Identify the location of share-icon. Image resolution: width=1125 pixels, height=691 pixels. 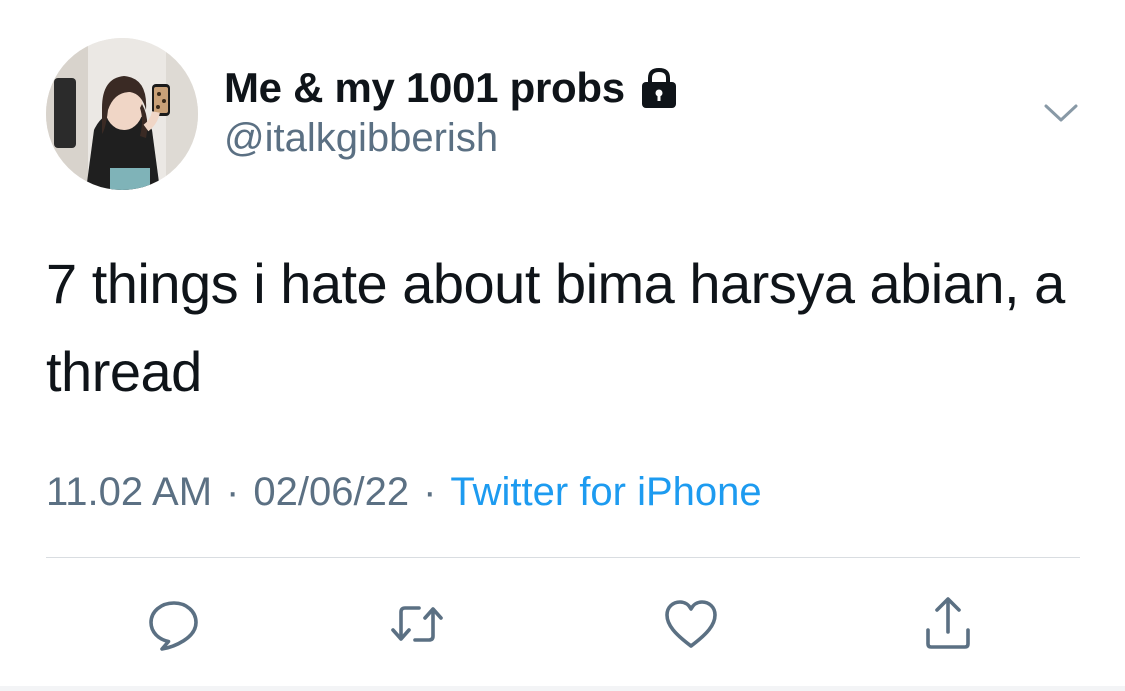
(948, 623).